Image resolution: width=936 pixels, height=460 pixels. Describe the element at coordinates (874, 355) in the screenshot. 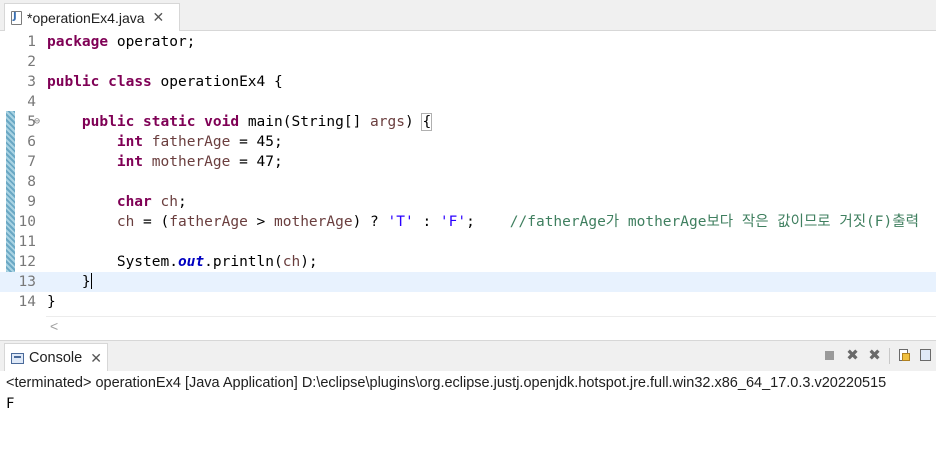

I see `remove-all-terminated-icon: ✖` at that location.